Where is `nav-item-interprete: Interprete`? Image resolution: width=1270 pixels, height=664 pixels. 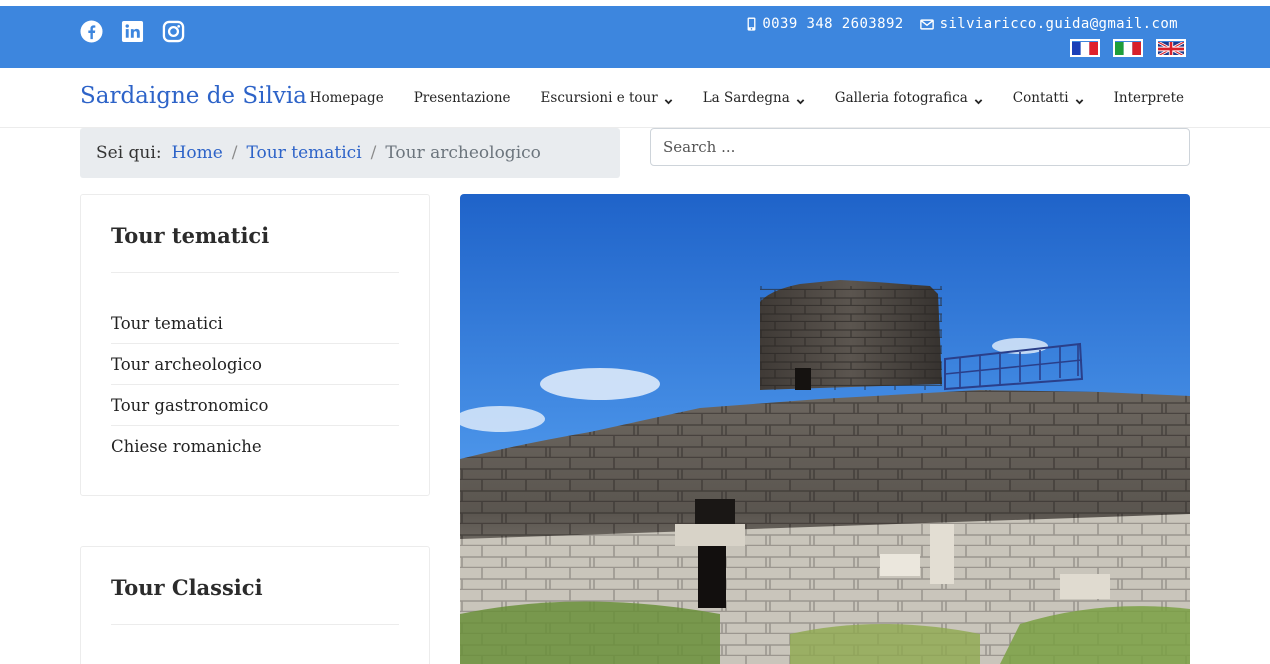 nav-item-interprete: Interprete is located at coordinates (1149, 98).